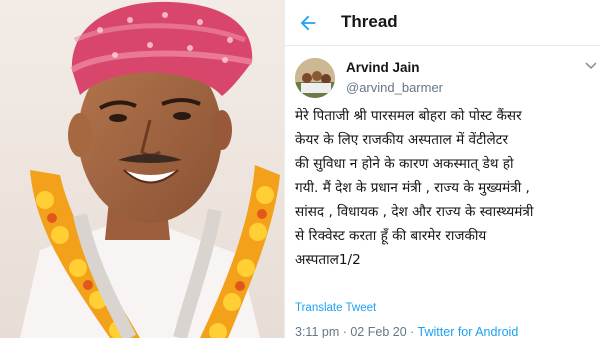 This screenshot has height=338, width=600. Describe the element at coordinates (394, 87) in the screenshot. I see `author-handle: @arvind_barmer` at that location.